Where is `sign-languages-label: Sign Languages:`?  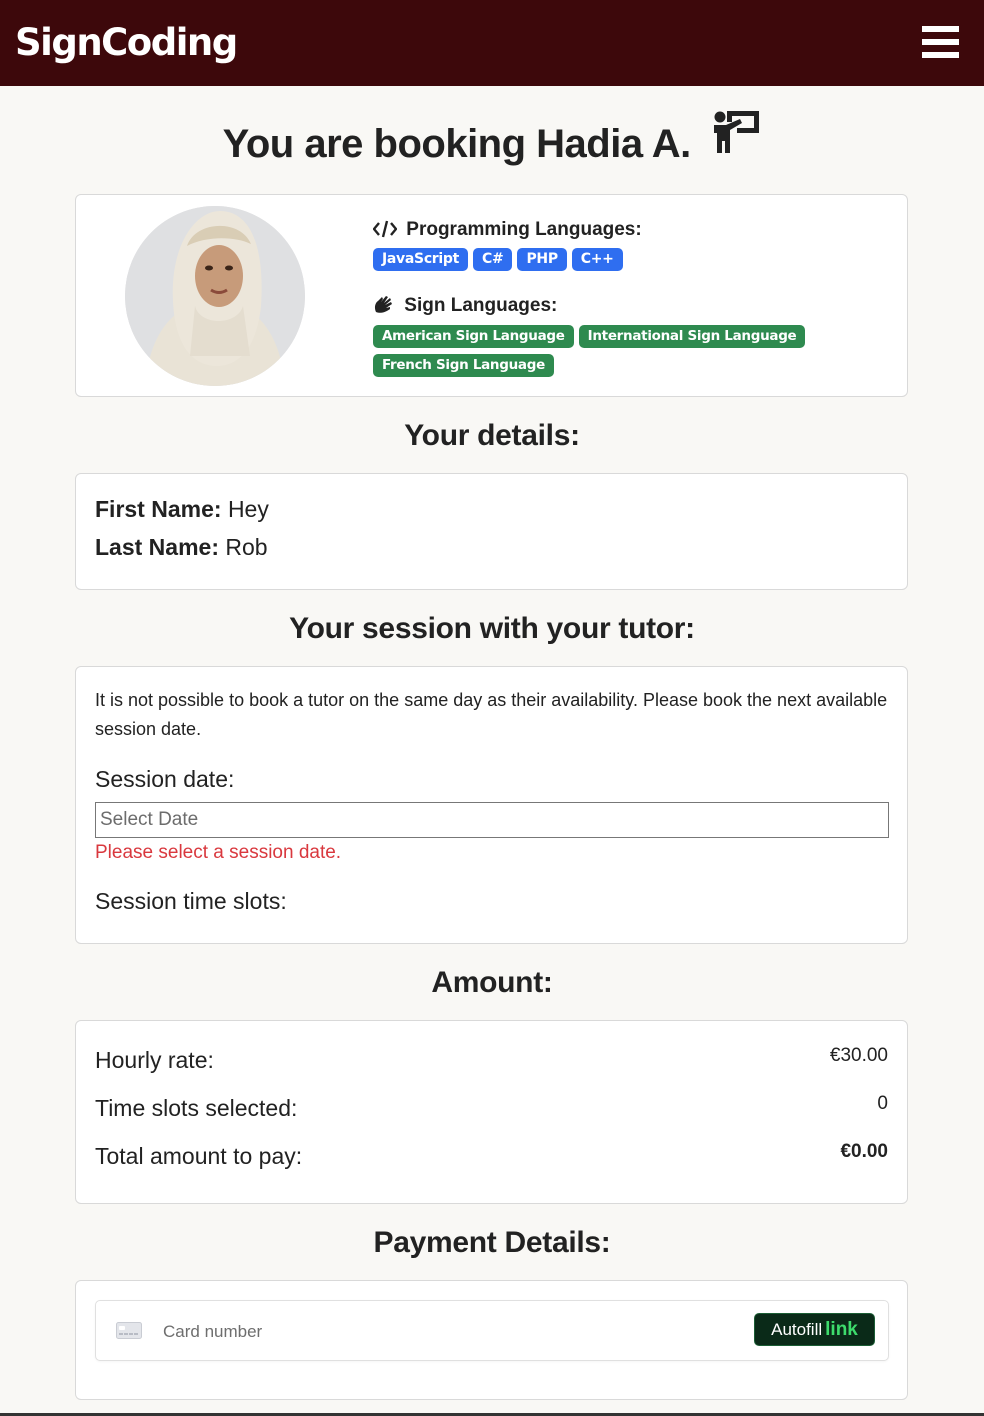
sign-languages-label: Sign Languages: is located at coordinates (481, 305).